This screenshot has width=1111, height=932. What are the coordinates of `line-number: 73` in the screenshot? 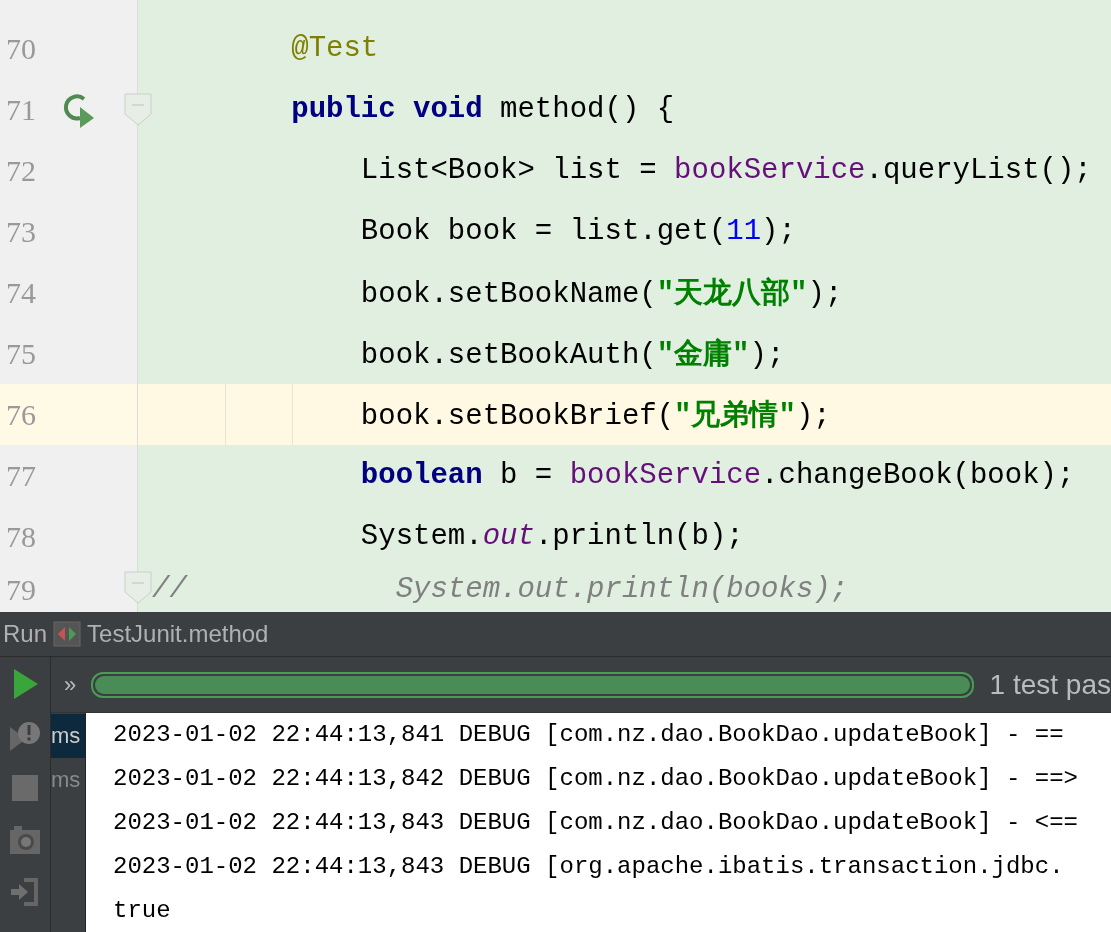 It's located at (21, 231).